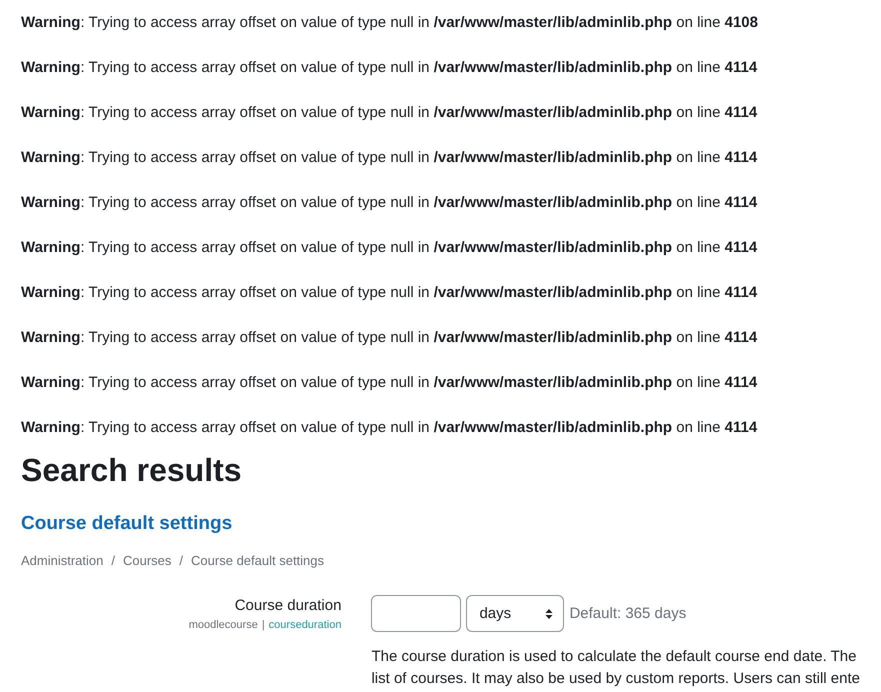  Describe the element at coordinates (515, 613) in the screenshot. I see `unit-select: days` at that location.